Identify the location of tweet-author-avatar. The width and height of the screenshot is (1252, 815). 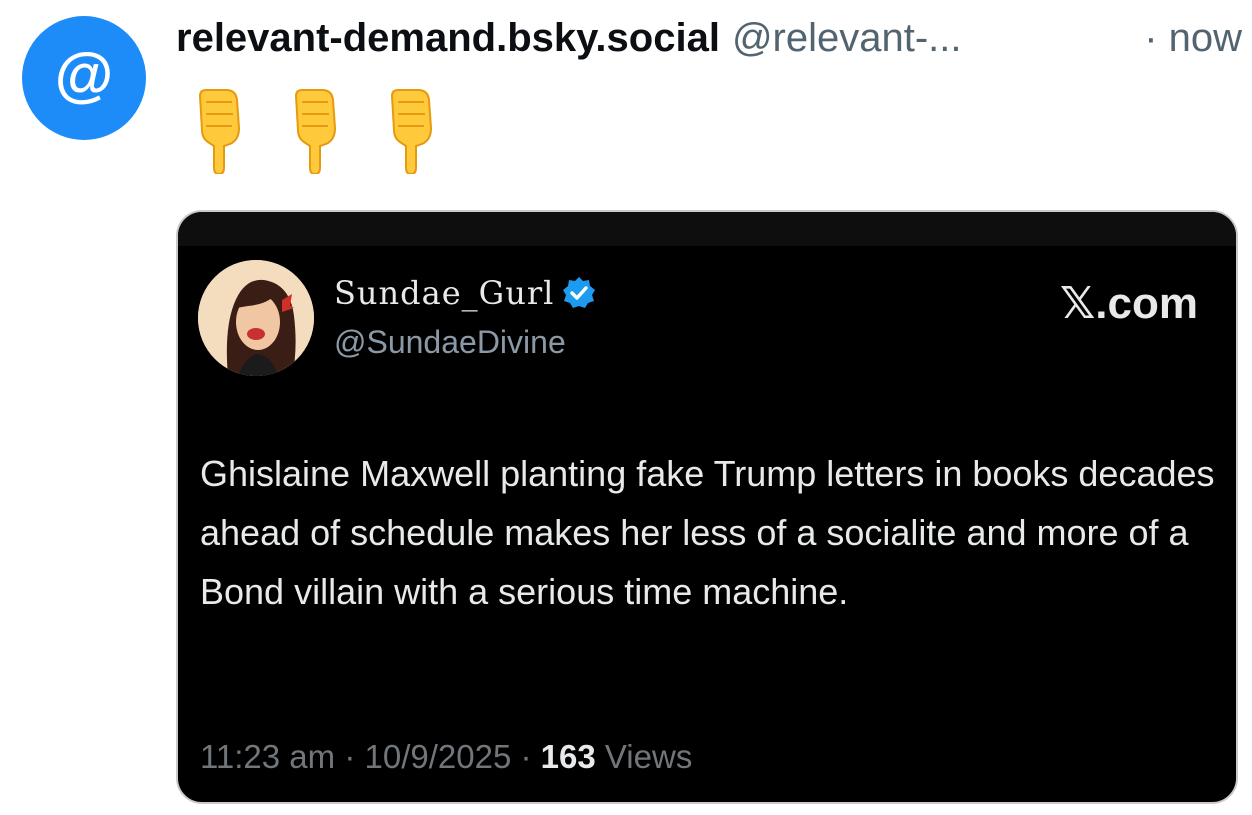
(256, 318).